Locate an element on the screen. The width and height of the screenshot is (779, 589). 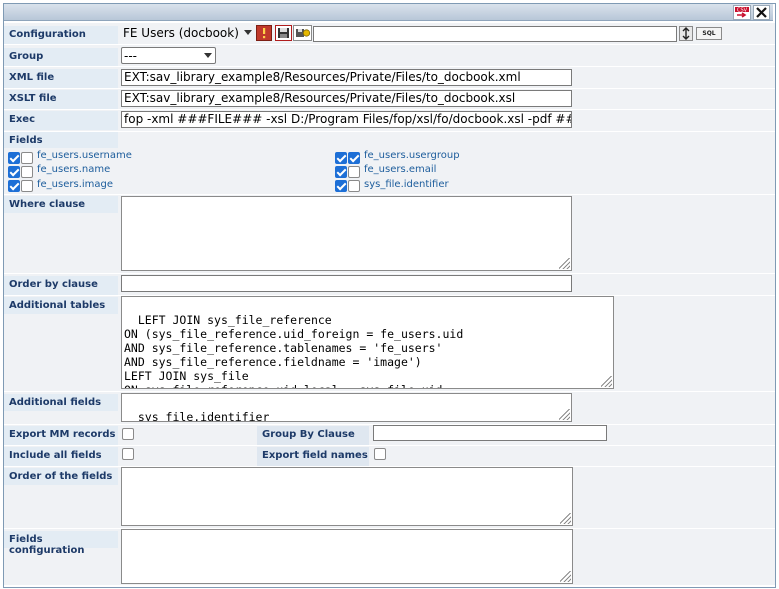
xml-file-label: XML file is located at coordinates (61, 78).